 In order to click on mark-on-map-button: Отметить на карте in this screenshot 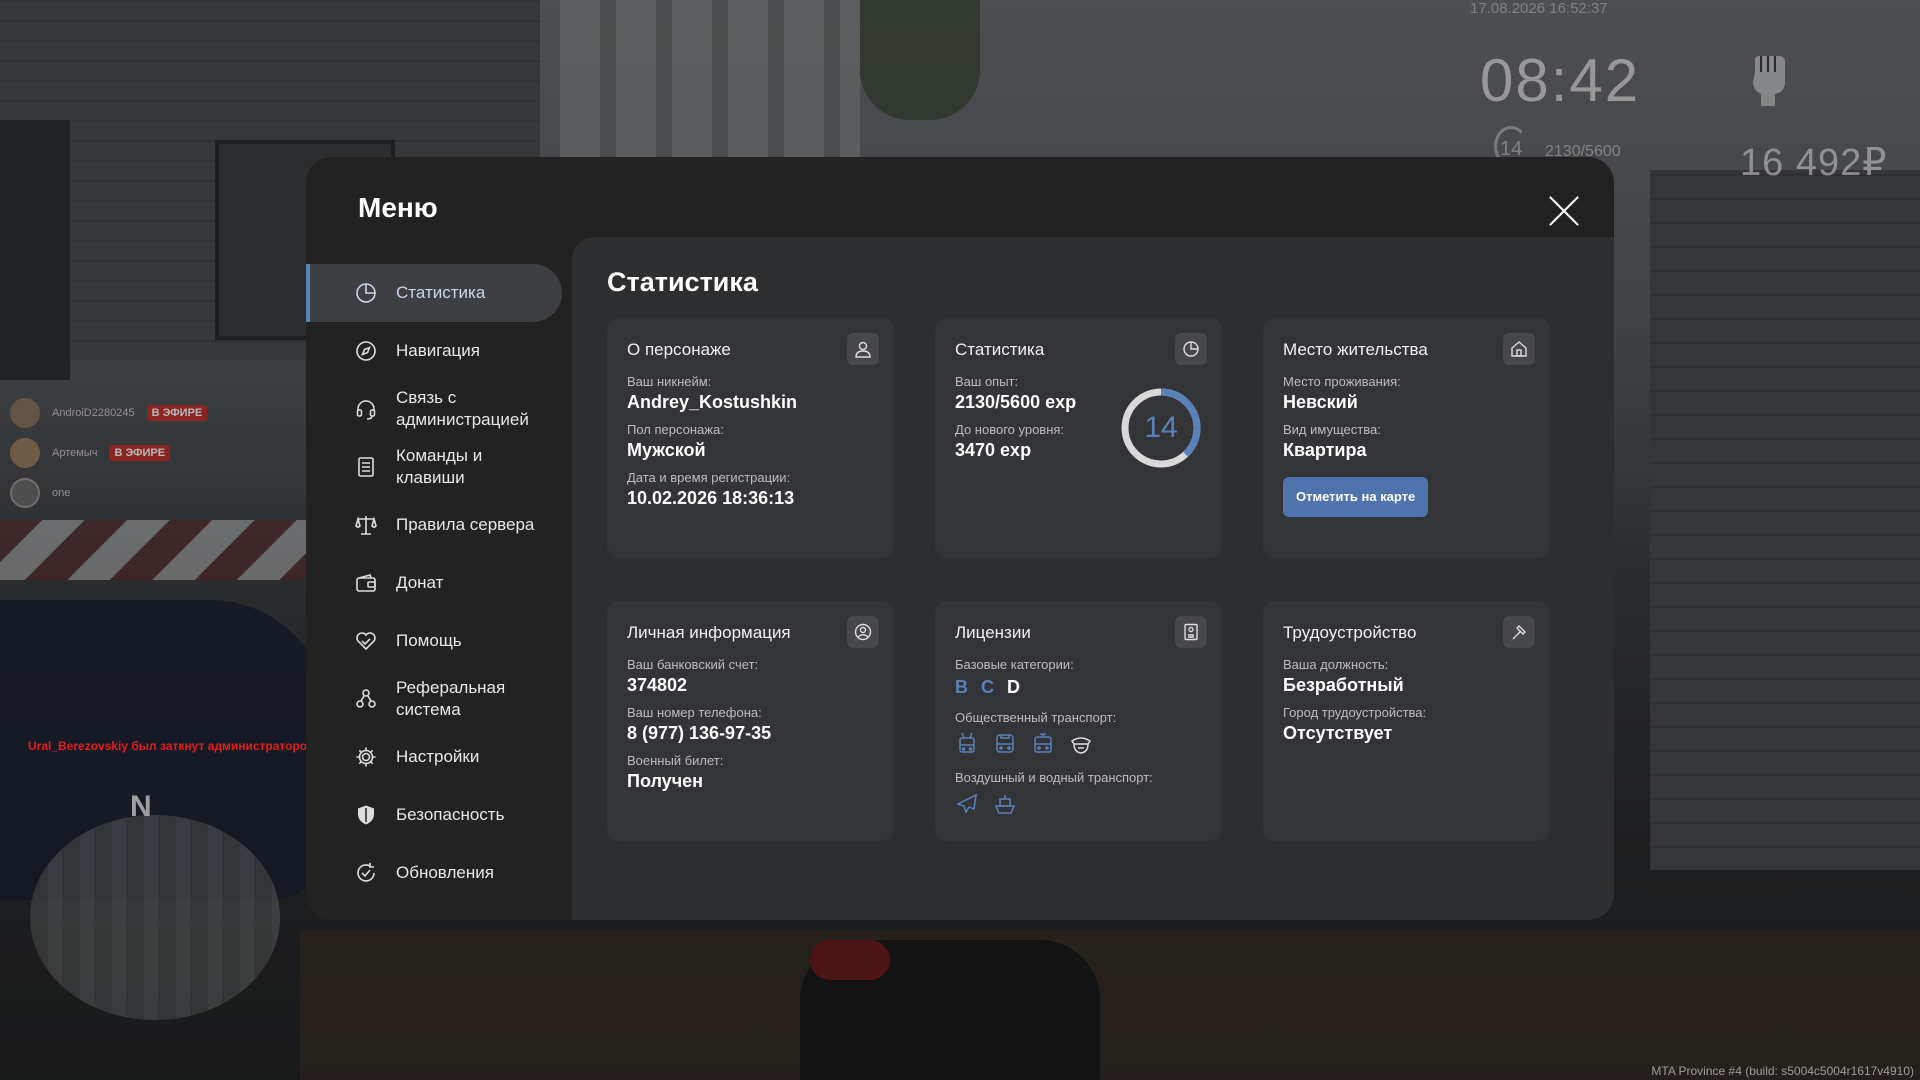, I will do `click(1356, 497)`.